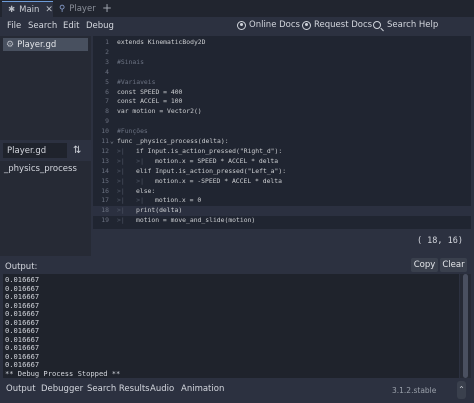  I want to click on output-scrollbar, so click(465, 326).